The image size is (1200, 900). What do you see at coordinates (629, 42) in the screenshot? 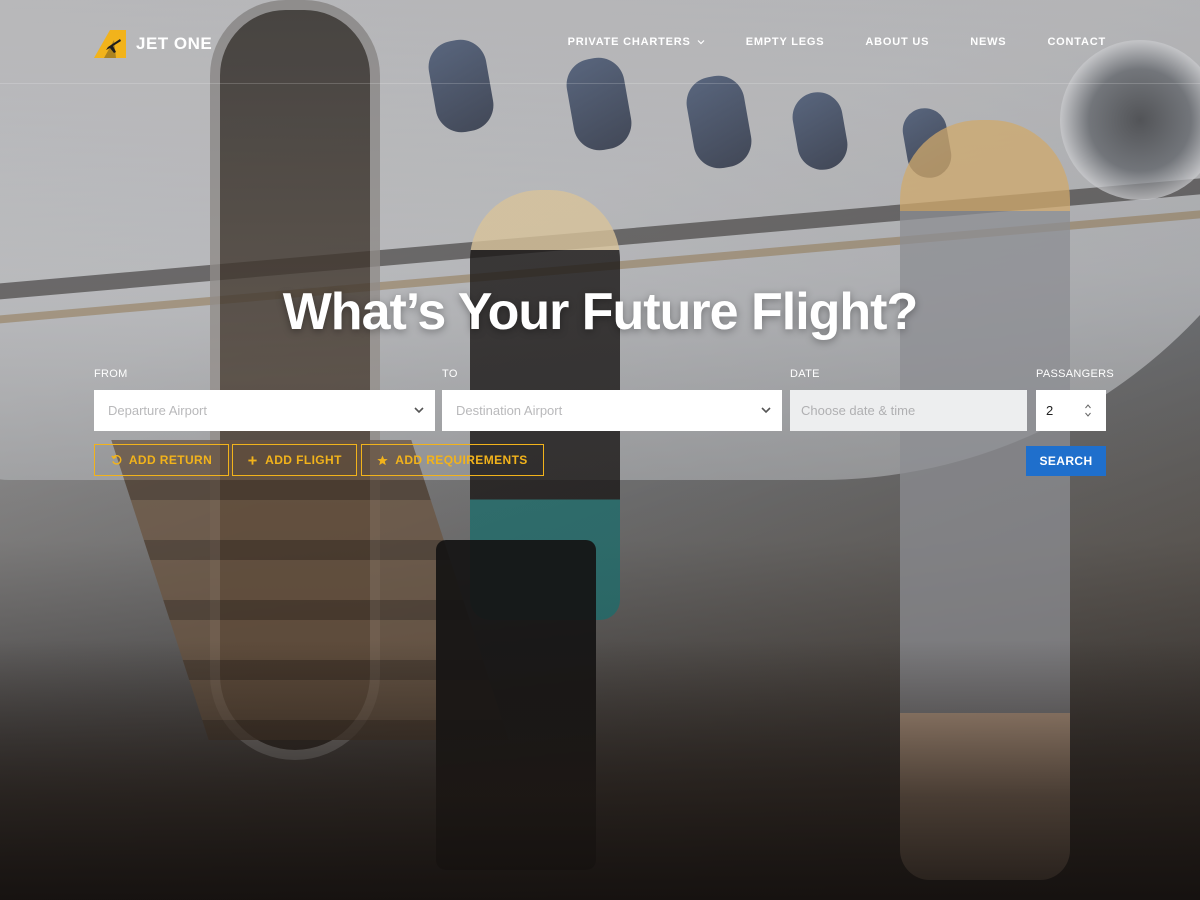
I see `nav-label: PRIVATE CHARTERS` at bounding box center [629, 42].